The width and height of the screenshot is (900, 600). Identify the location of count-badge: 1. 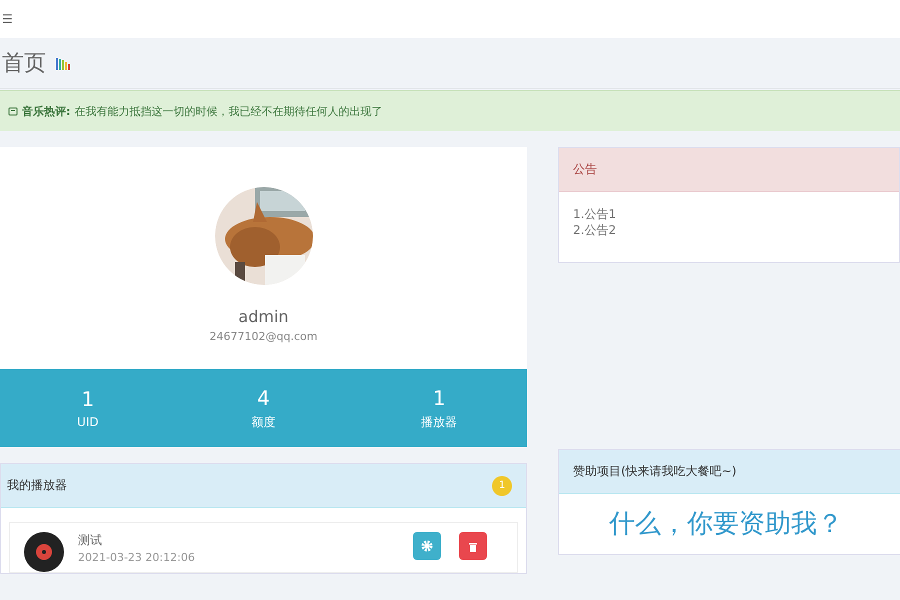
(502, 486).